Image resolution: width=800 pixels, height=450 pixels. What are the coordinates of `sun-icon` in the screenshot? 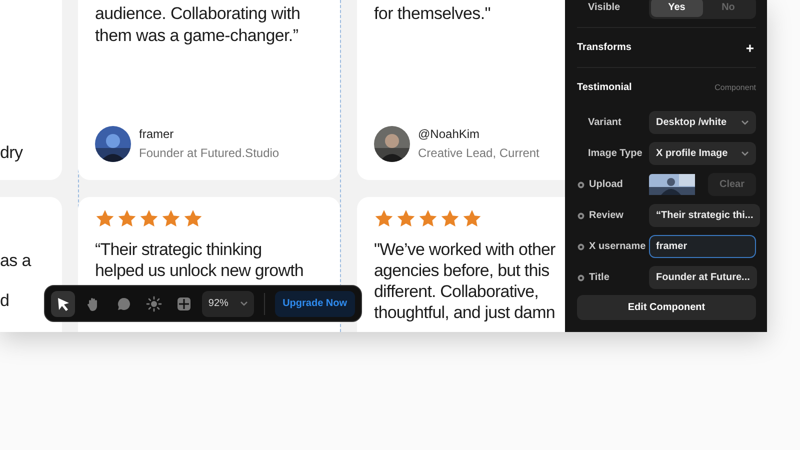 It's located at (154, 304).